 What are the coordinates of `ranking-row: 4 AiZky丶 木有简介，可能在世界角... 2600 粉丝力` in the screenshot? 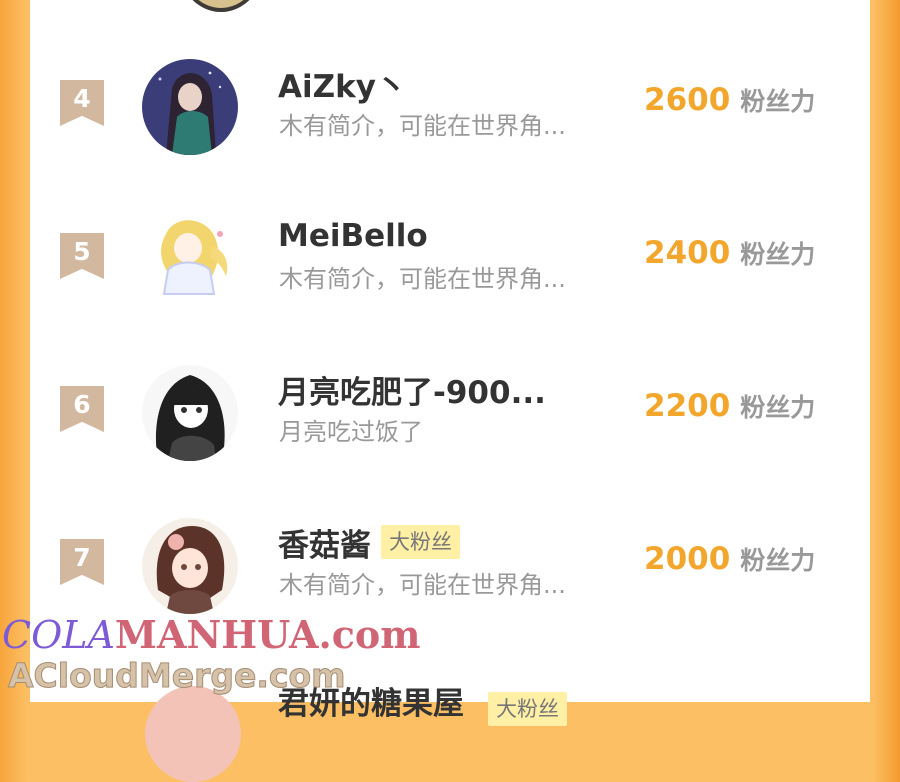 It's located at (450, 115).